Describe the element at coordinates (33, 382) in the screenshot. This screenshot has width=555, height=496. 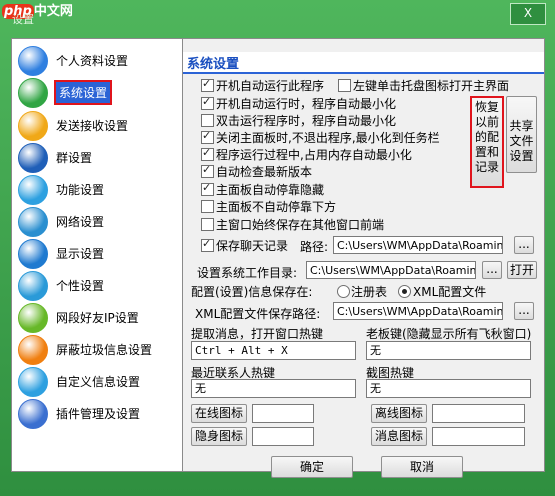
I see `info-icon` at that location.